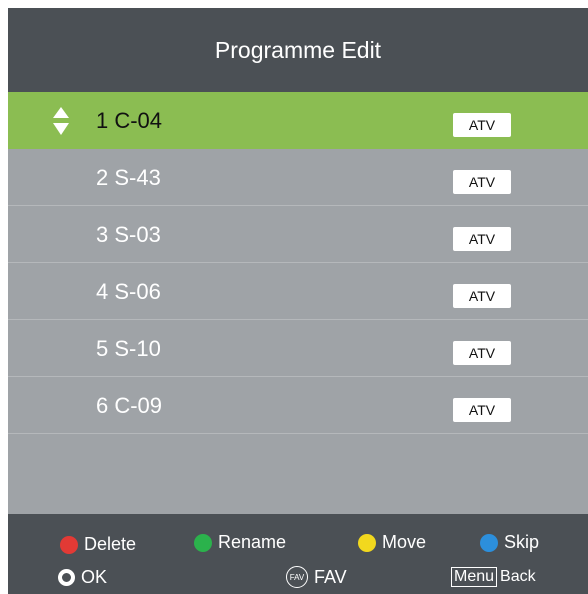 Image resolution: width=588 pixels, height=594 pixels. Describe the element at coordinates (298, 405) in the screenshot. I see `programme-row: 6 C-09 ATV` at that location.